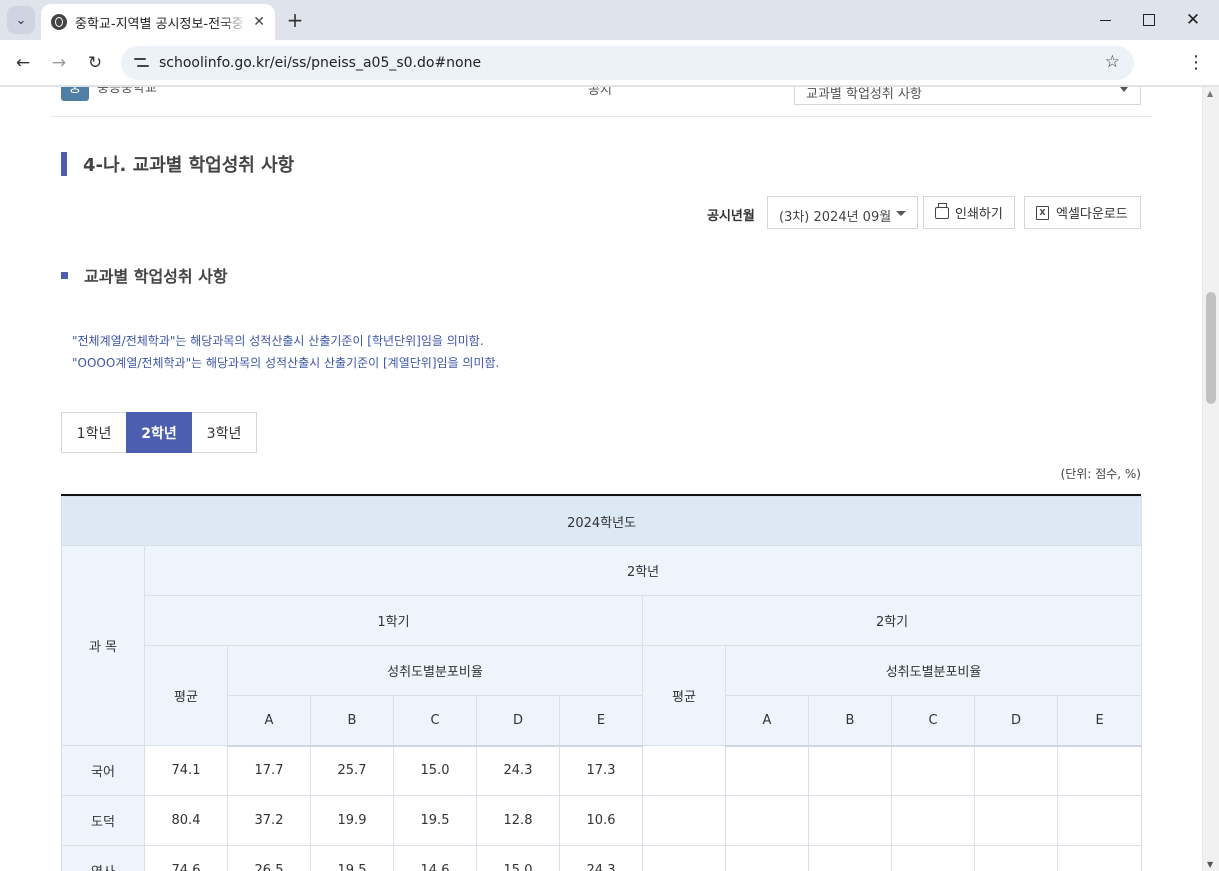 This screenshot has width=1219, height=871. I want to click on table-row: 역사 74.6 26.5 19.5 14.6 15.0 24.3, so click(602, 858).